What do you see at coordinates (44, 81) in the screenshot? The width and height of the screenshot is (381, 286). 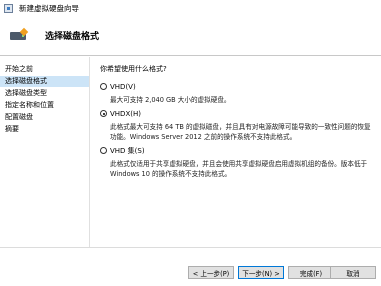 I see `step-choose-disk-format: 选择磁盘格式` at bounding box center [44, 81].